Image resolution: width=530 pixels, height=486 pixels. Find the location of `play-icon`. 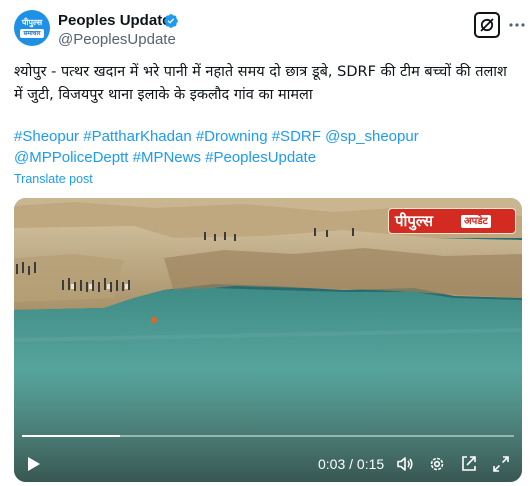

play-icon is located at coordinates (34, 464).